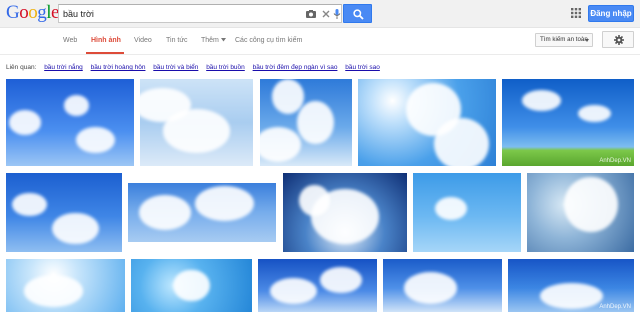  Describe the element at coordinates (70, 40) in the screenshot. I see `tab-web: Web` at that location.